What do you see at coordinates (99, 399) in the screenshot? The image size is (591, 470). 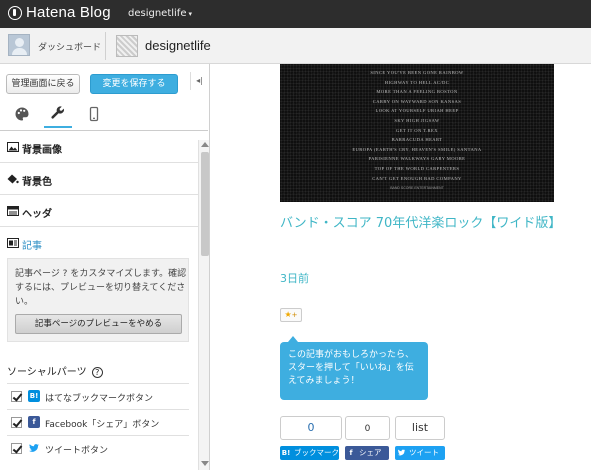 I see `social-item-label: はてなブックマークボタン` at bounding box center [99, 399].